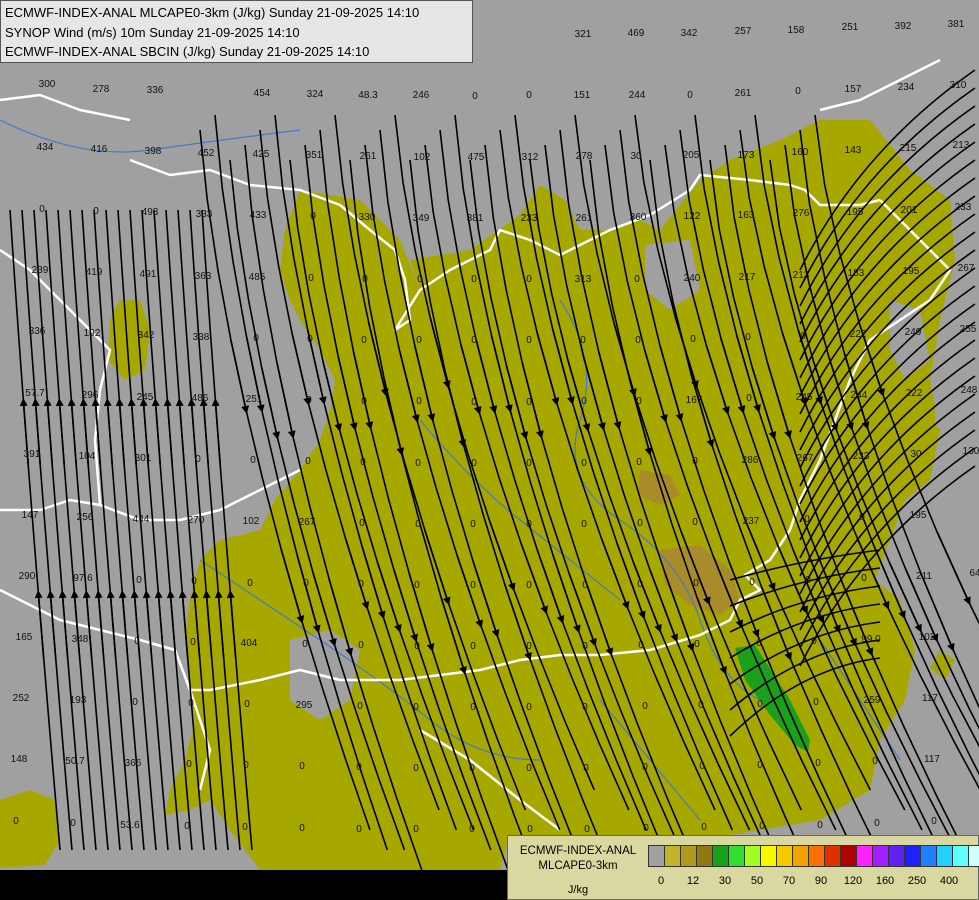  What do you see at coordinates (725, 881) in the screenshot?
I see `legend-tick-label: 30` at bounding box center [725, 881].